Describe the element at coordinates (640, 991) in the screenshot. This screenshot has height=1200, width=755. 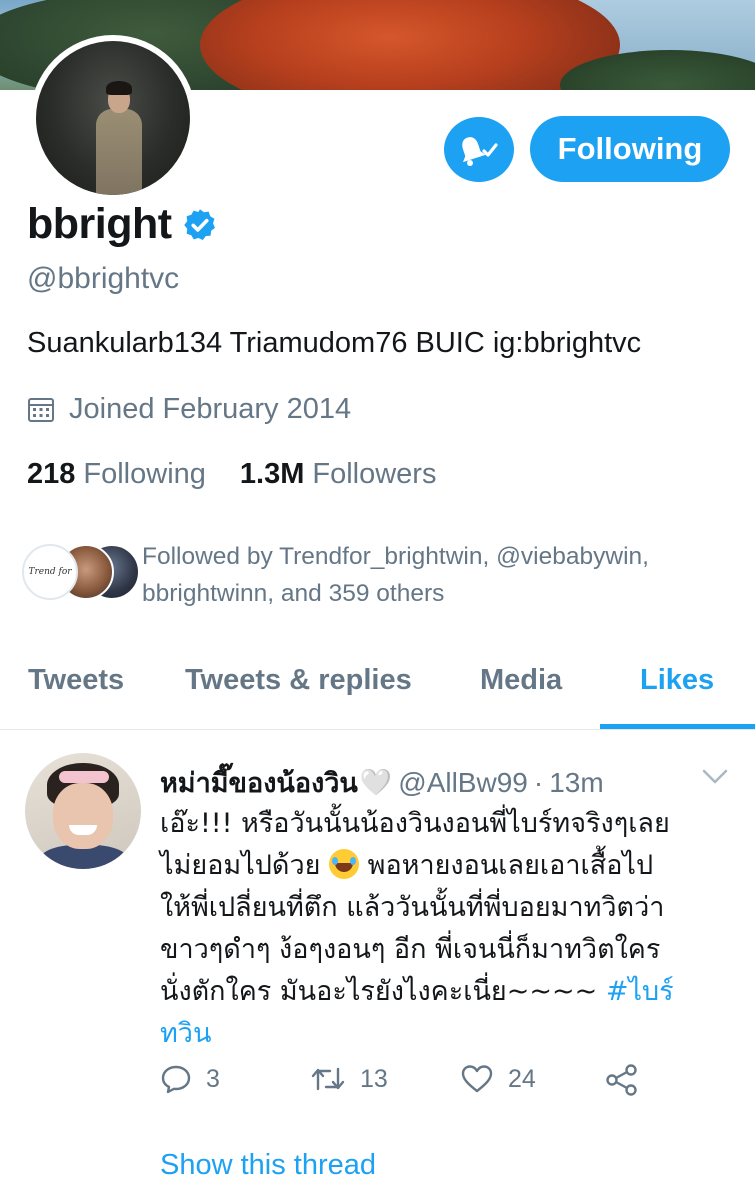
I see `hashtag-link: #ไบร์` at that location.